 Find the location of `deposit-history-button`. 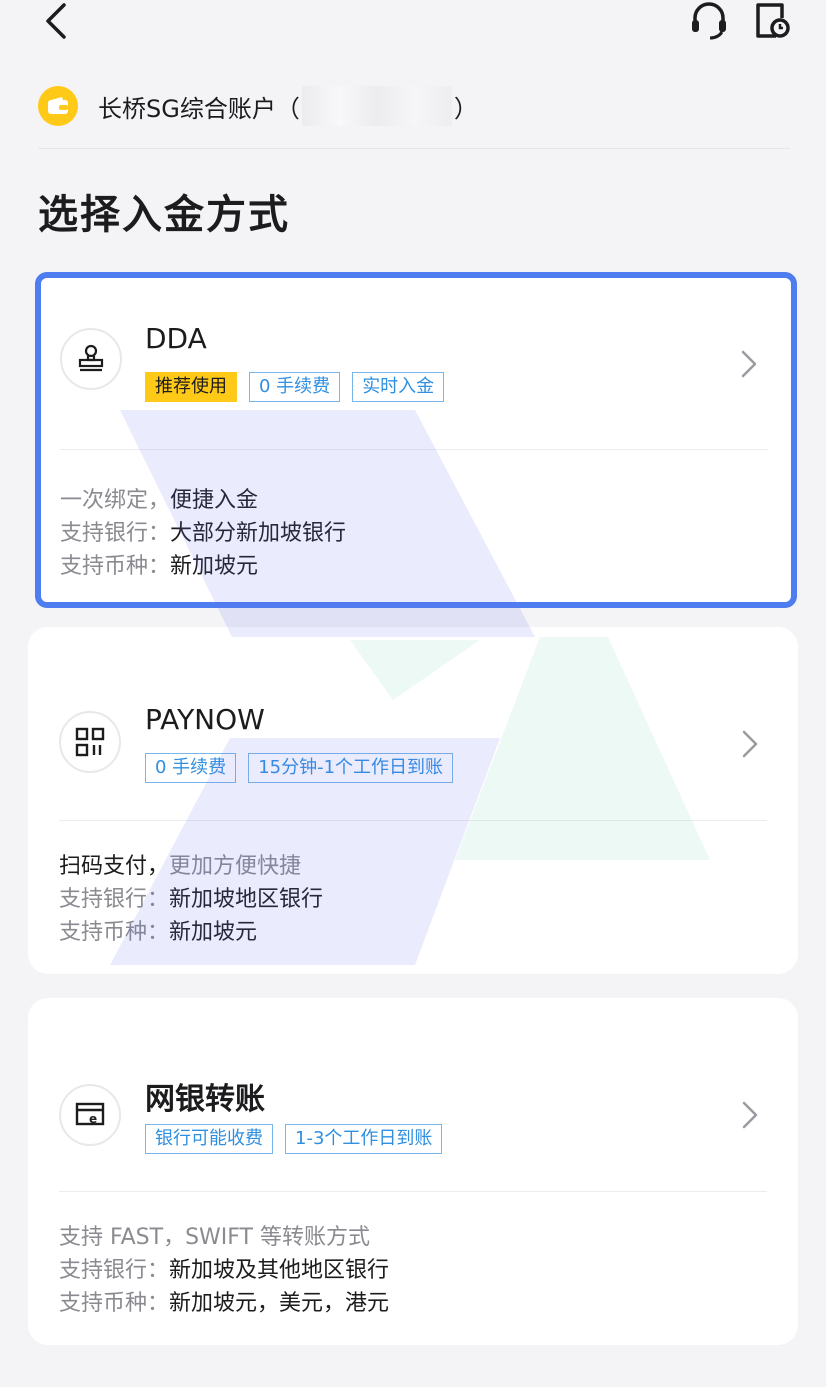

deposit-history-button is located at coordinates (773, 21).